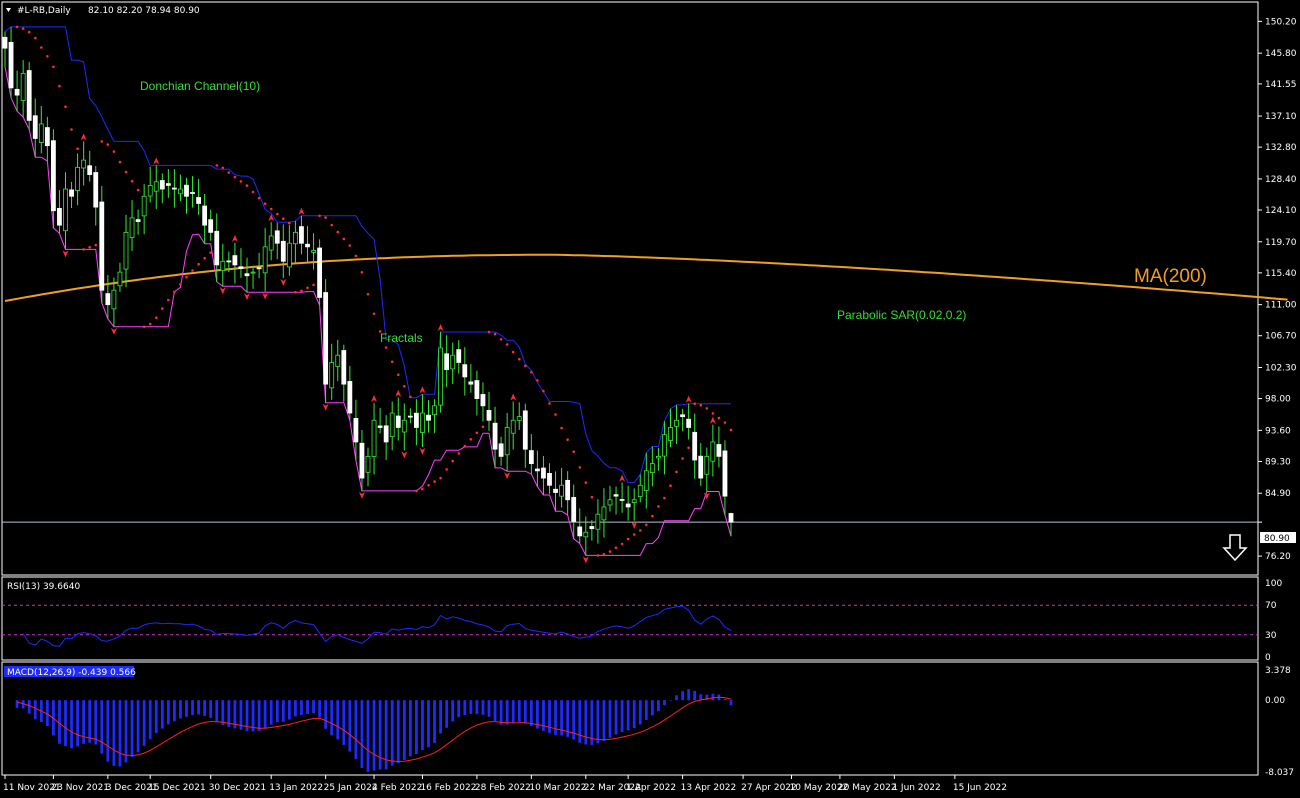 Image resolution: width=1300 pixels, height=798 pixels. Describe the element at coordinates (1279, 773) in the screenshot. I see `macd-tick-label: -8.037` at that location.